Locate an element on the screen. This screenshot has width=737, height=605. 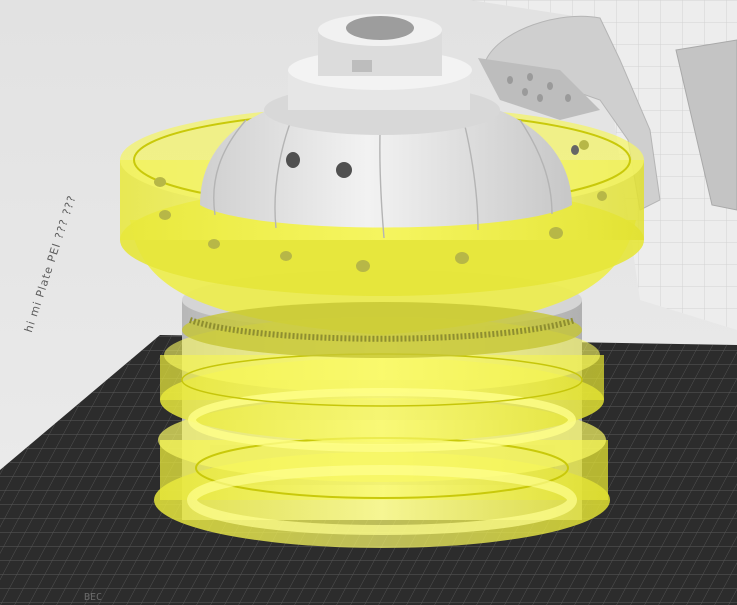
model-hub is located at coordinates (382, 74).